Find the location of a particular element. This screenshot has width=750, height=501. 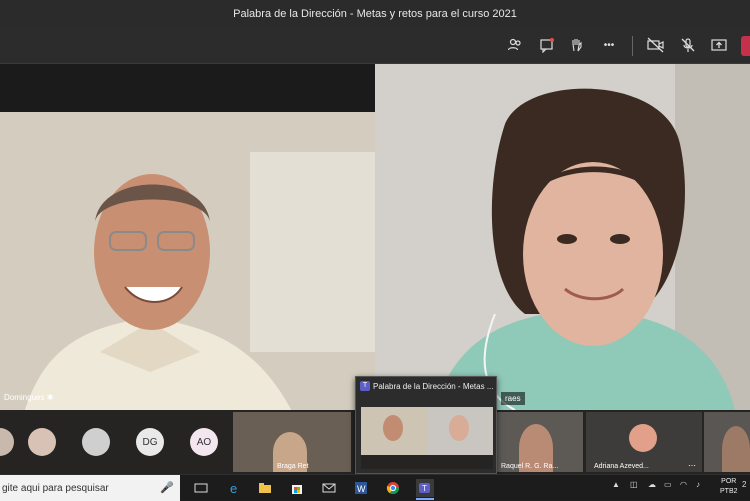

avatar-dg: DG is located at coordinates (150, 442).